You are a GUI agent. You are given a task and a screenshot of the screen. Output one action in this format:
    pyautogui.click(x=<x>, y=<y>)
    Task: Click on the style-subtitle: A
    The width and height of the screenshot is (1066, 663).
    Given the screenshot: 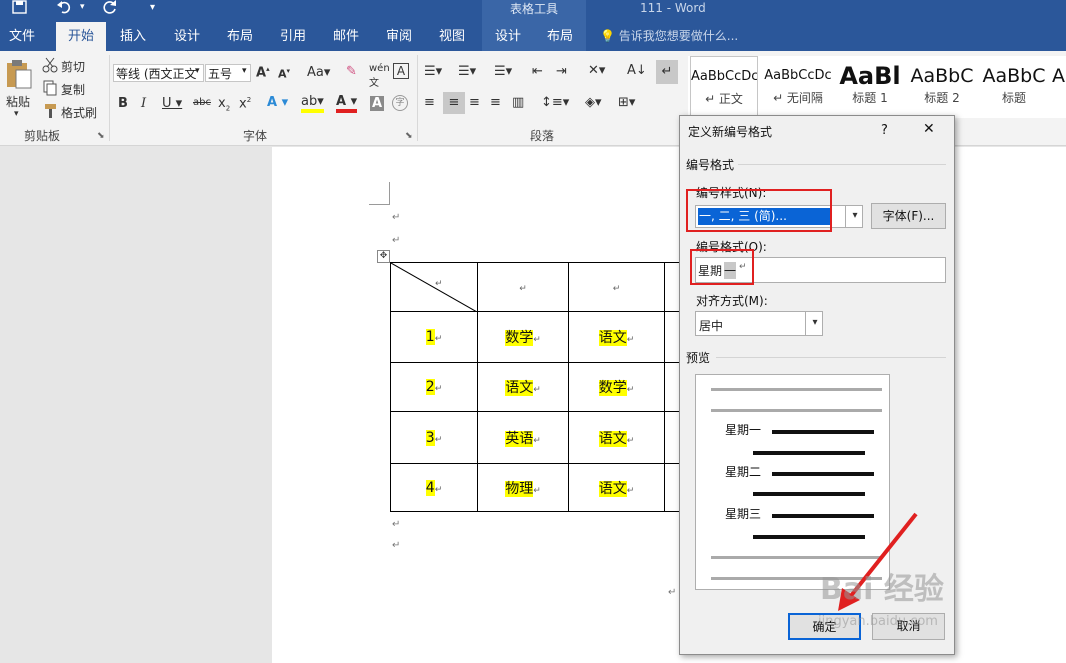 What is the action you would take?
    pyautogui.click(x=1059, y=87)
    